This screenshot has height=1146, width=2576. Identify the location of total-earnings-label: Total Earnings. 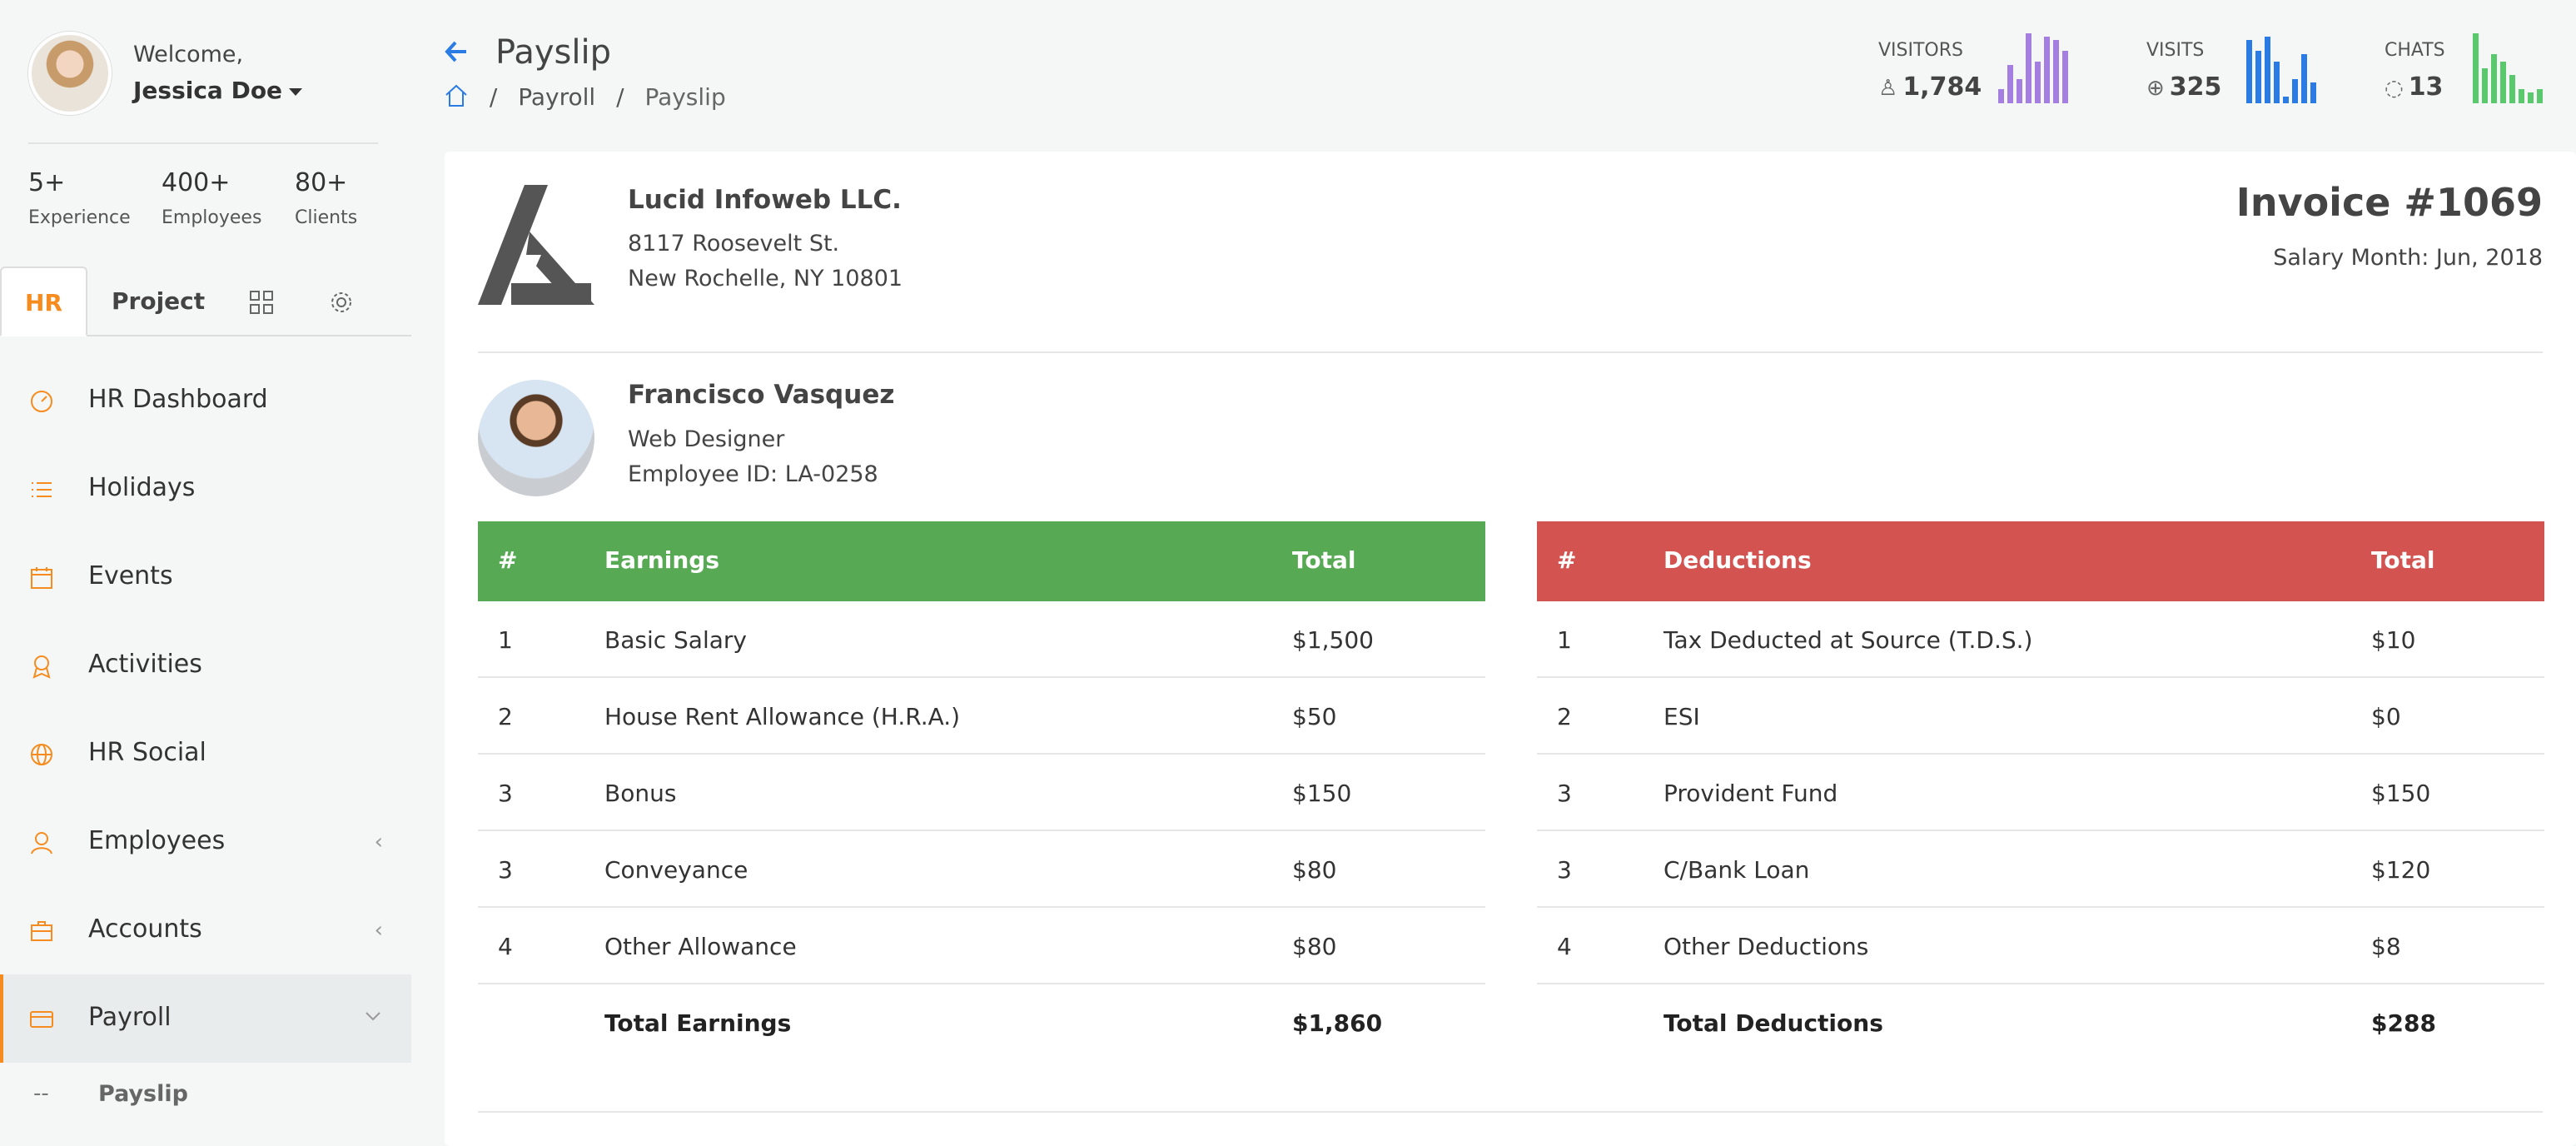
(698, 1023).